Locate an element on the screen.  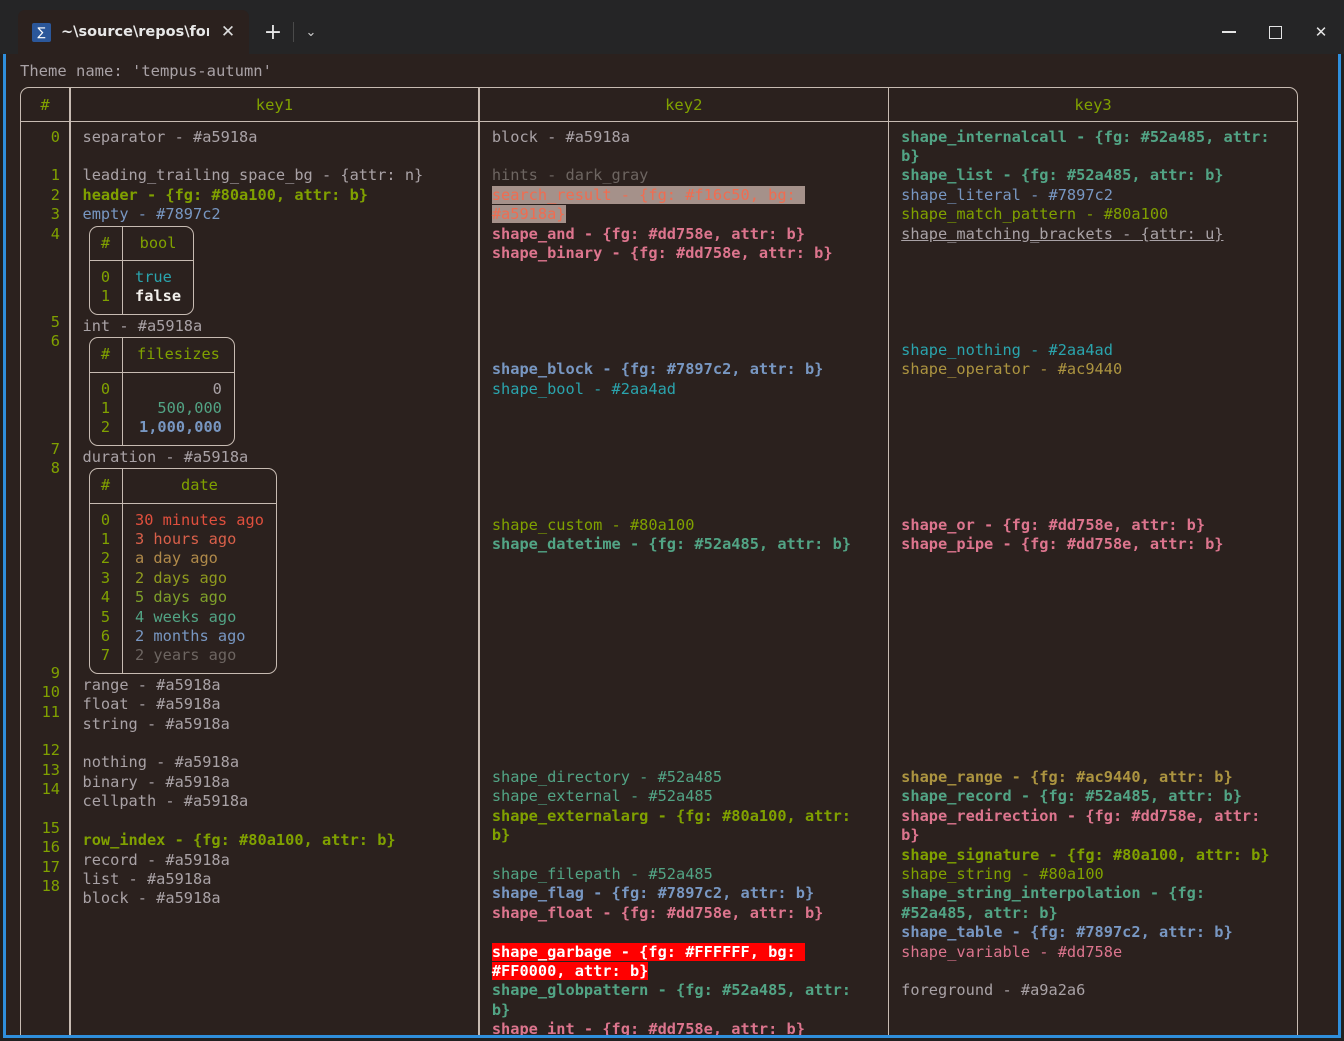
key1-line: int - #a5918a is located at coordinates (142, 325).